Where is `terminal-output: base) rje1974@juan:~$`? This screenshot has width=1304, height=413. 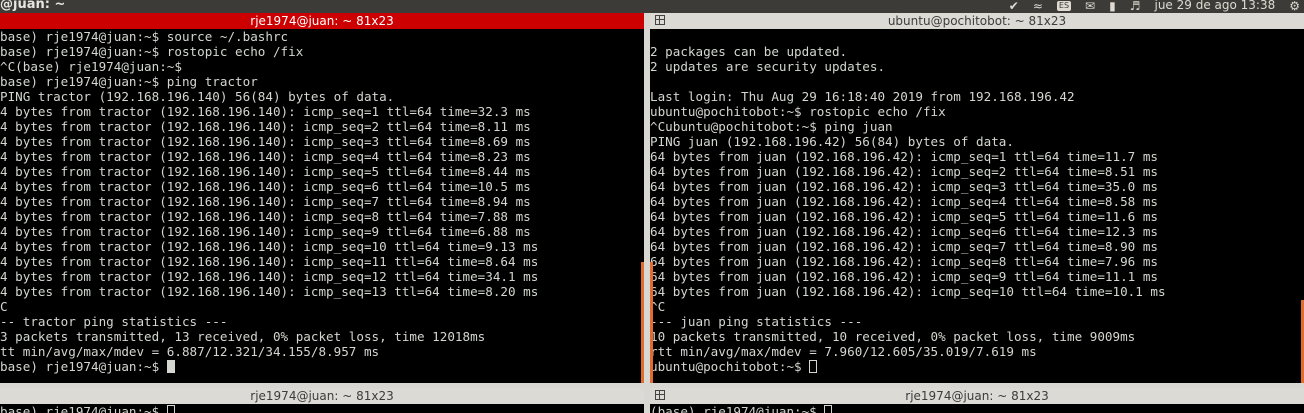 terminal-output: base) rje1974@juan:~$ is located at coordinates (322, 408).